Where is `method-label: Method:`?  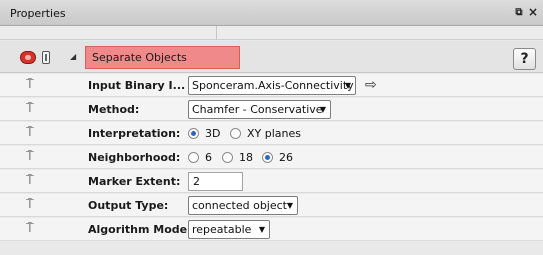 method-label: Method: is located at coordinates (114, 109).